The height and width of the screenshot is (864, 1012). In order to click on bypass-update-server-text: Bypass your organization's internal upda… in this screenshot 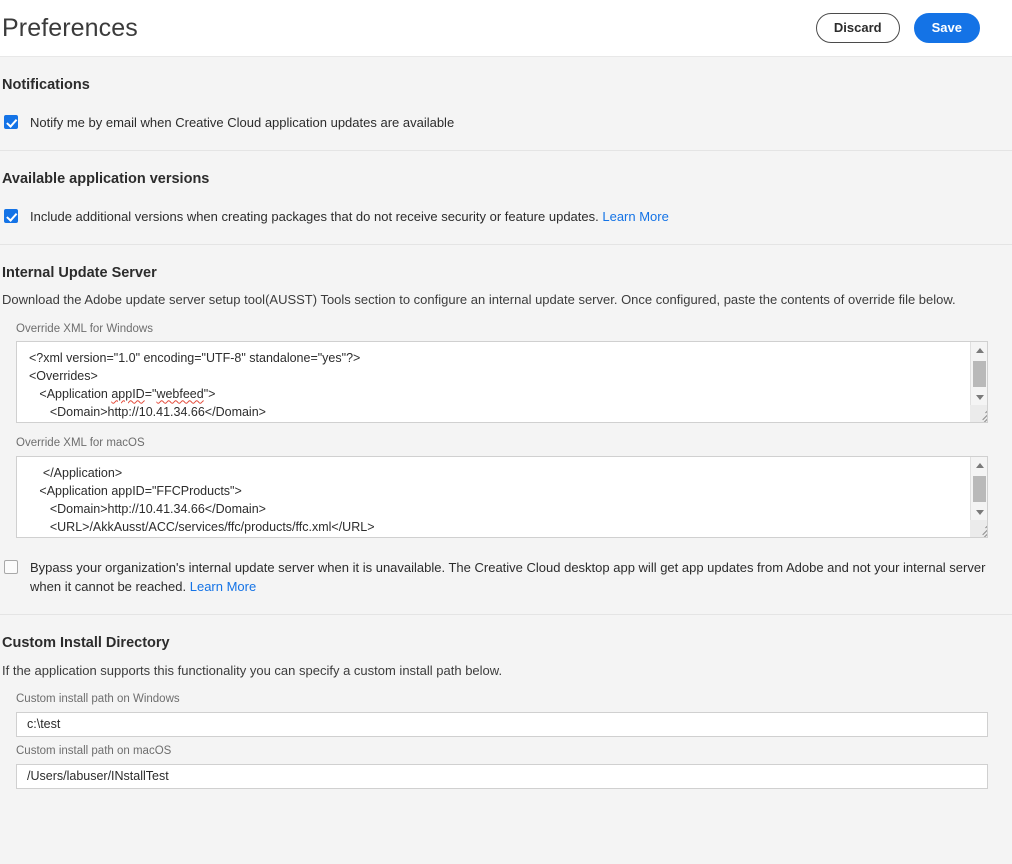, I will do `click(508, 577)`.